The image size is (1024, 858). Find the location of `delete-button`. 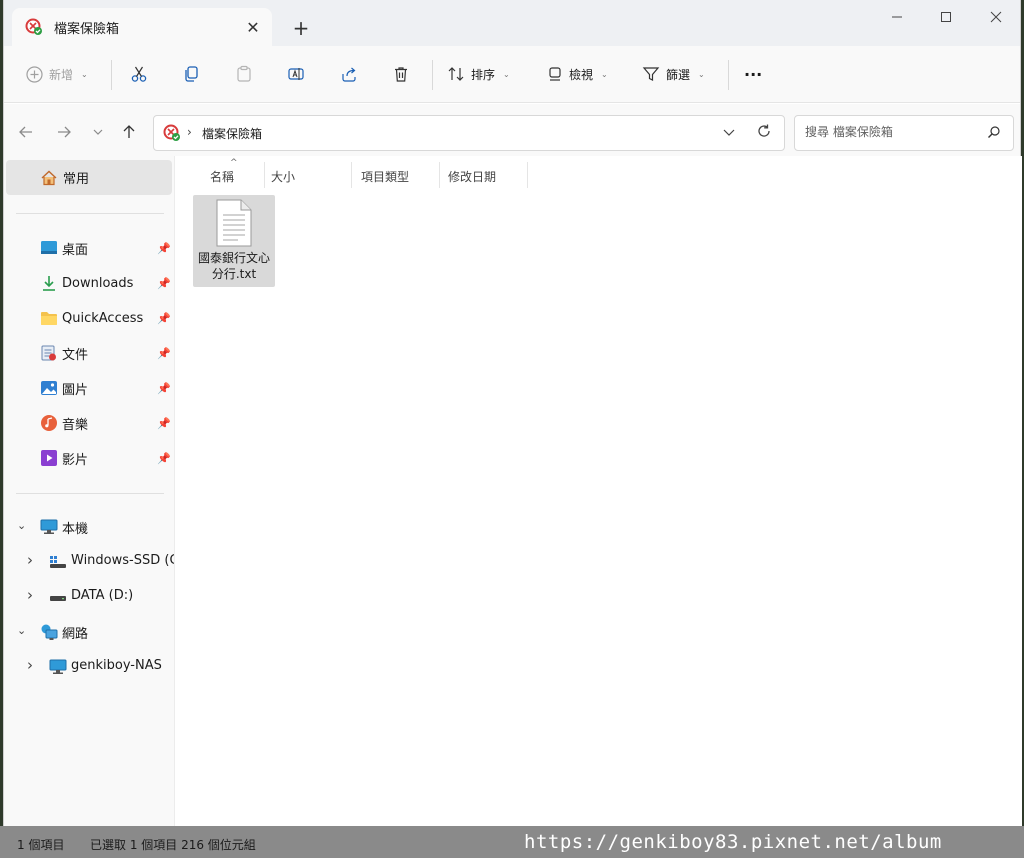

delete-button is located at coordinates (401, 74).